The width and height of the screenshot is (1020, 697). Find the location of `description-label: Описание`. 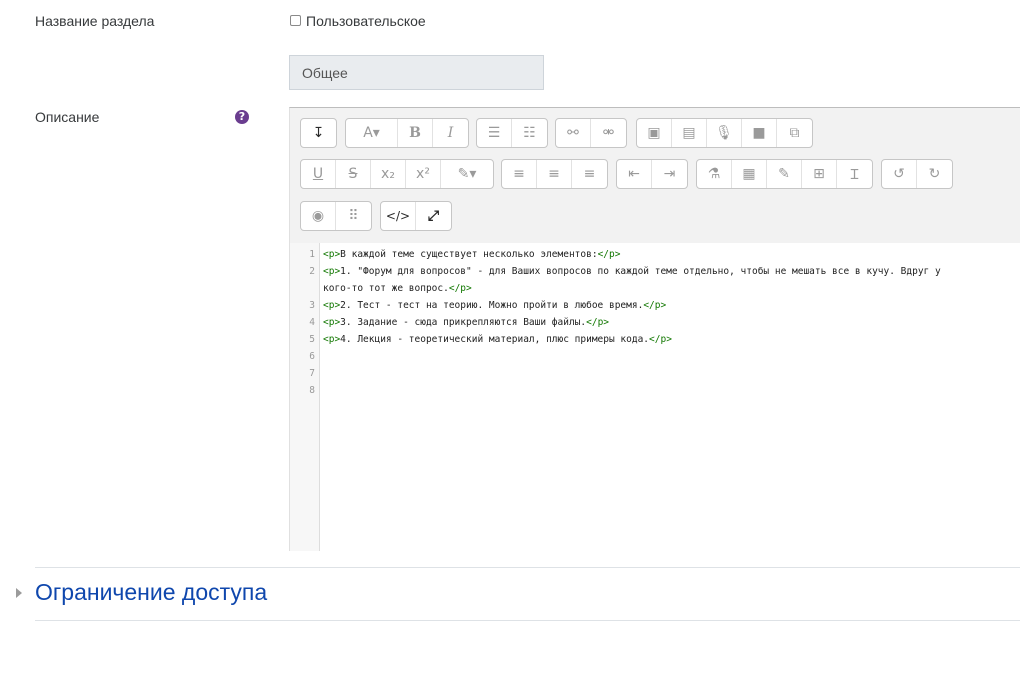

description-label: Описание is located at coordinates (67, 117).